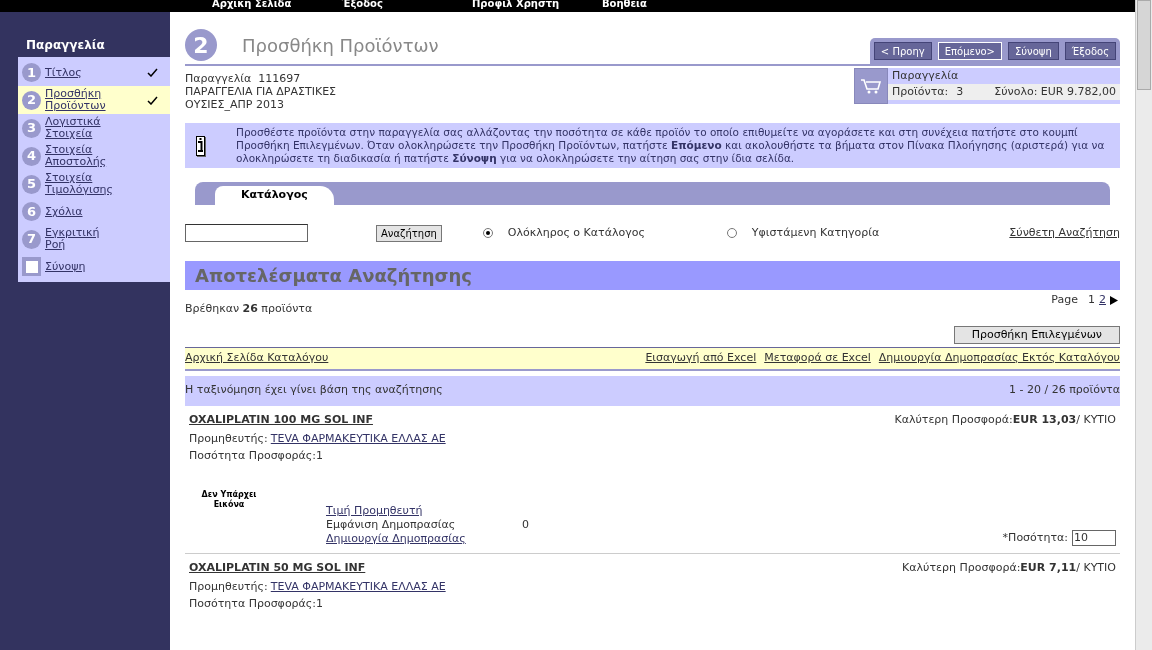  What do you see at coordinates (277, 567) in the screenshot?
I see `product-name-link: OXALIPLATIN 50 MG SOL INF` at bounding box center [277, 567].